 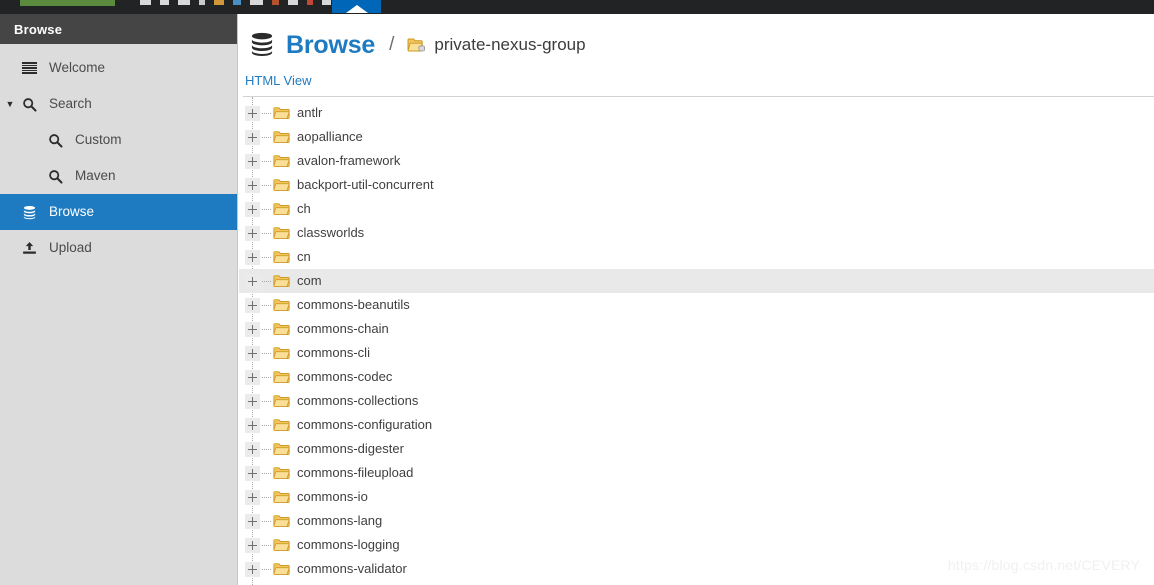 What do you see at coordinates (696, 233) in the screenshot?
I see `tree-row: classworlds` at bounding box center [696, 233].